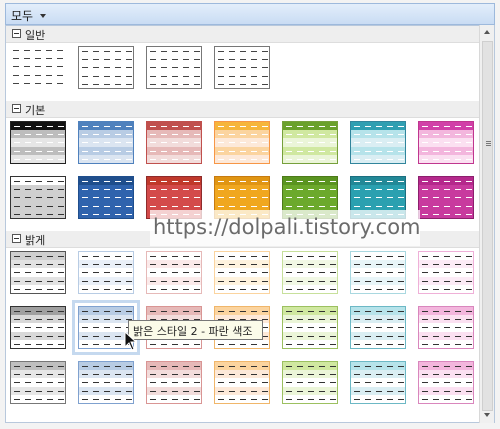 The image size is (500, 429). What do you see at coordinates (243, 34) in the screenshot?
I see `section-header: 일반` at bounding box center [243, 34].